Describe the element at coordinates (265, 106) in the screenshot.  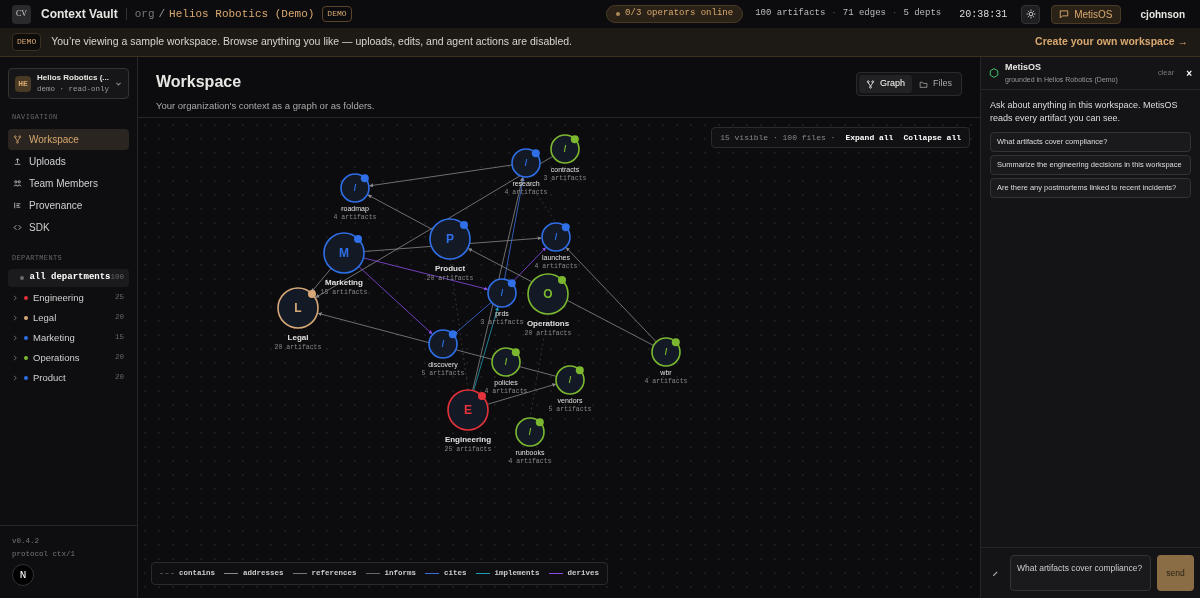
I see `page-subtitle: Your organization's context as a graph or as folders.` at that location.